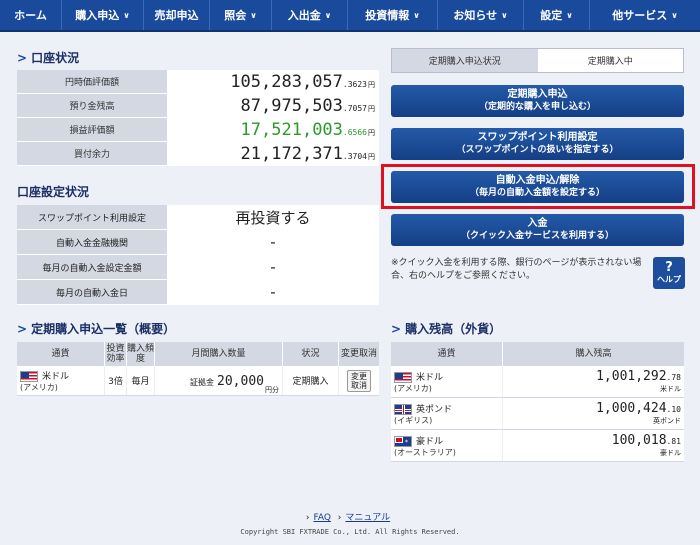  Describe the element at coordinates (447, 354) in the screenshot. I see `header-currency: 通貨` at that location.